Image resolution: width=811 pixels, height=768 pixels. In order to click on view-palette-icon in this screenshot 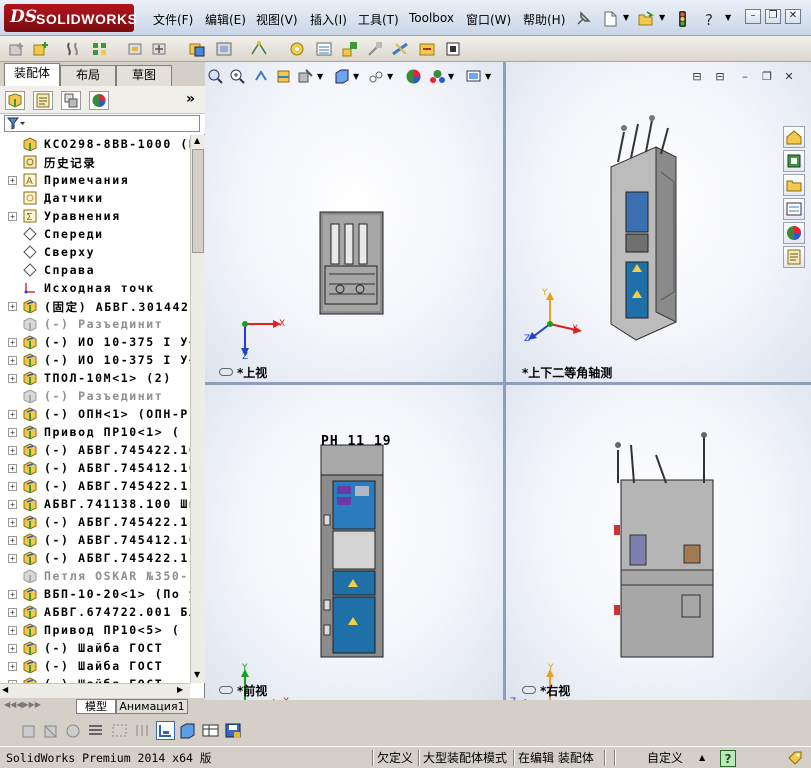, I will do `click(794, 209)`.